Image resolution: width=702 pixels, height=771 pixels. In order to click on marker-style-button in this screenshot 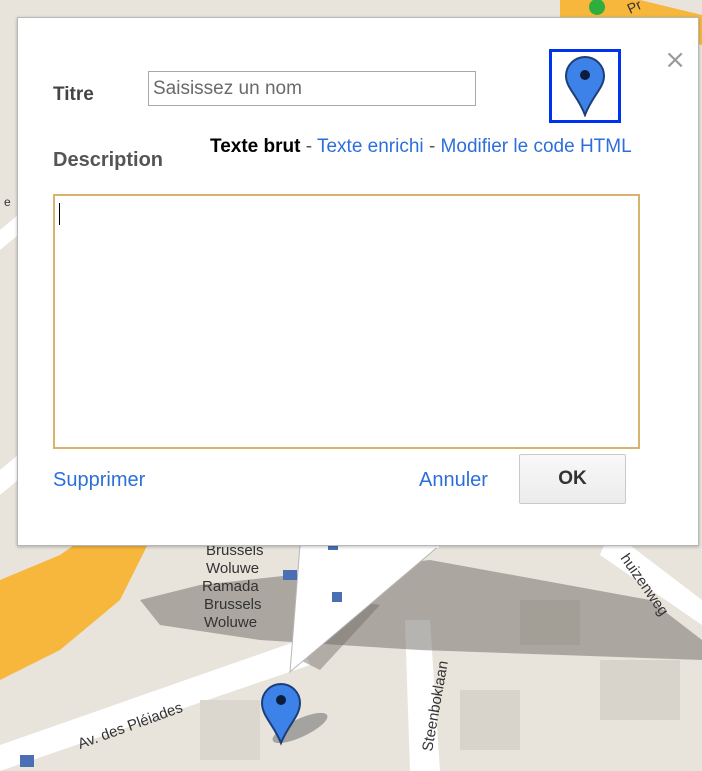, I will do `click(585, 86)`.